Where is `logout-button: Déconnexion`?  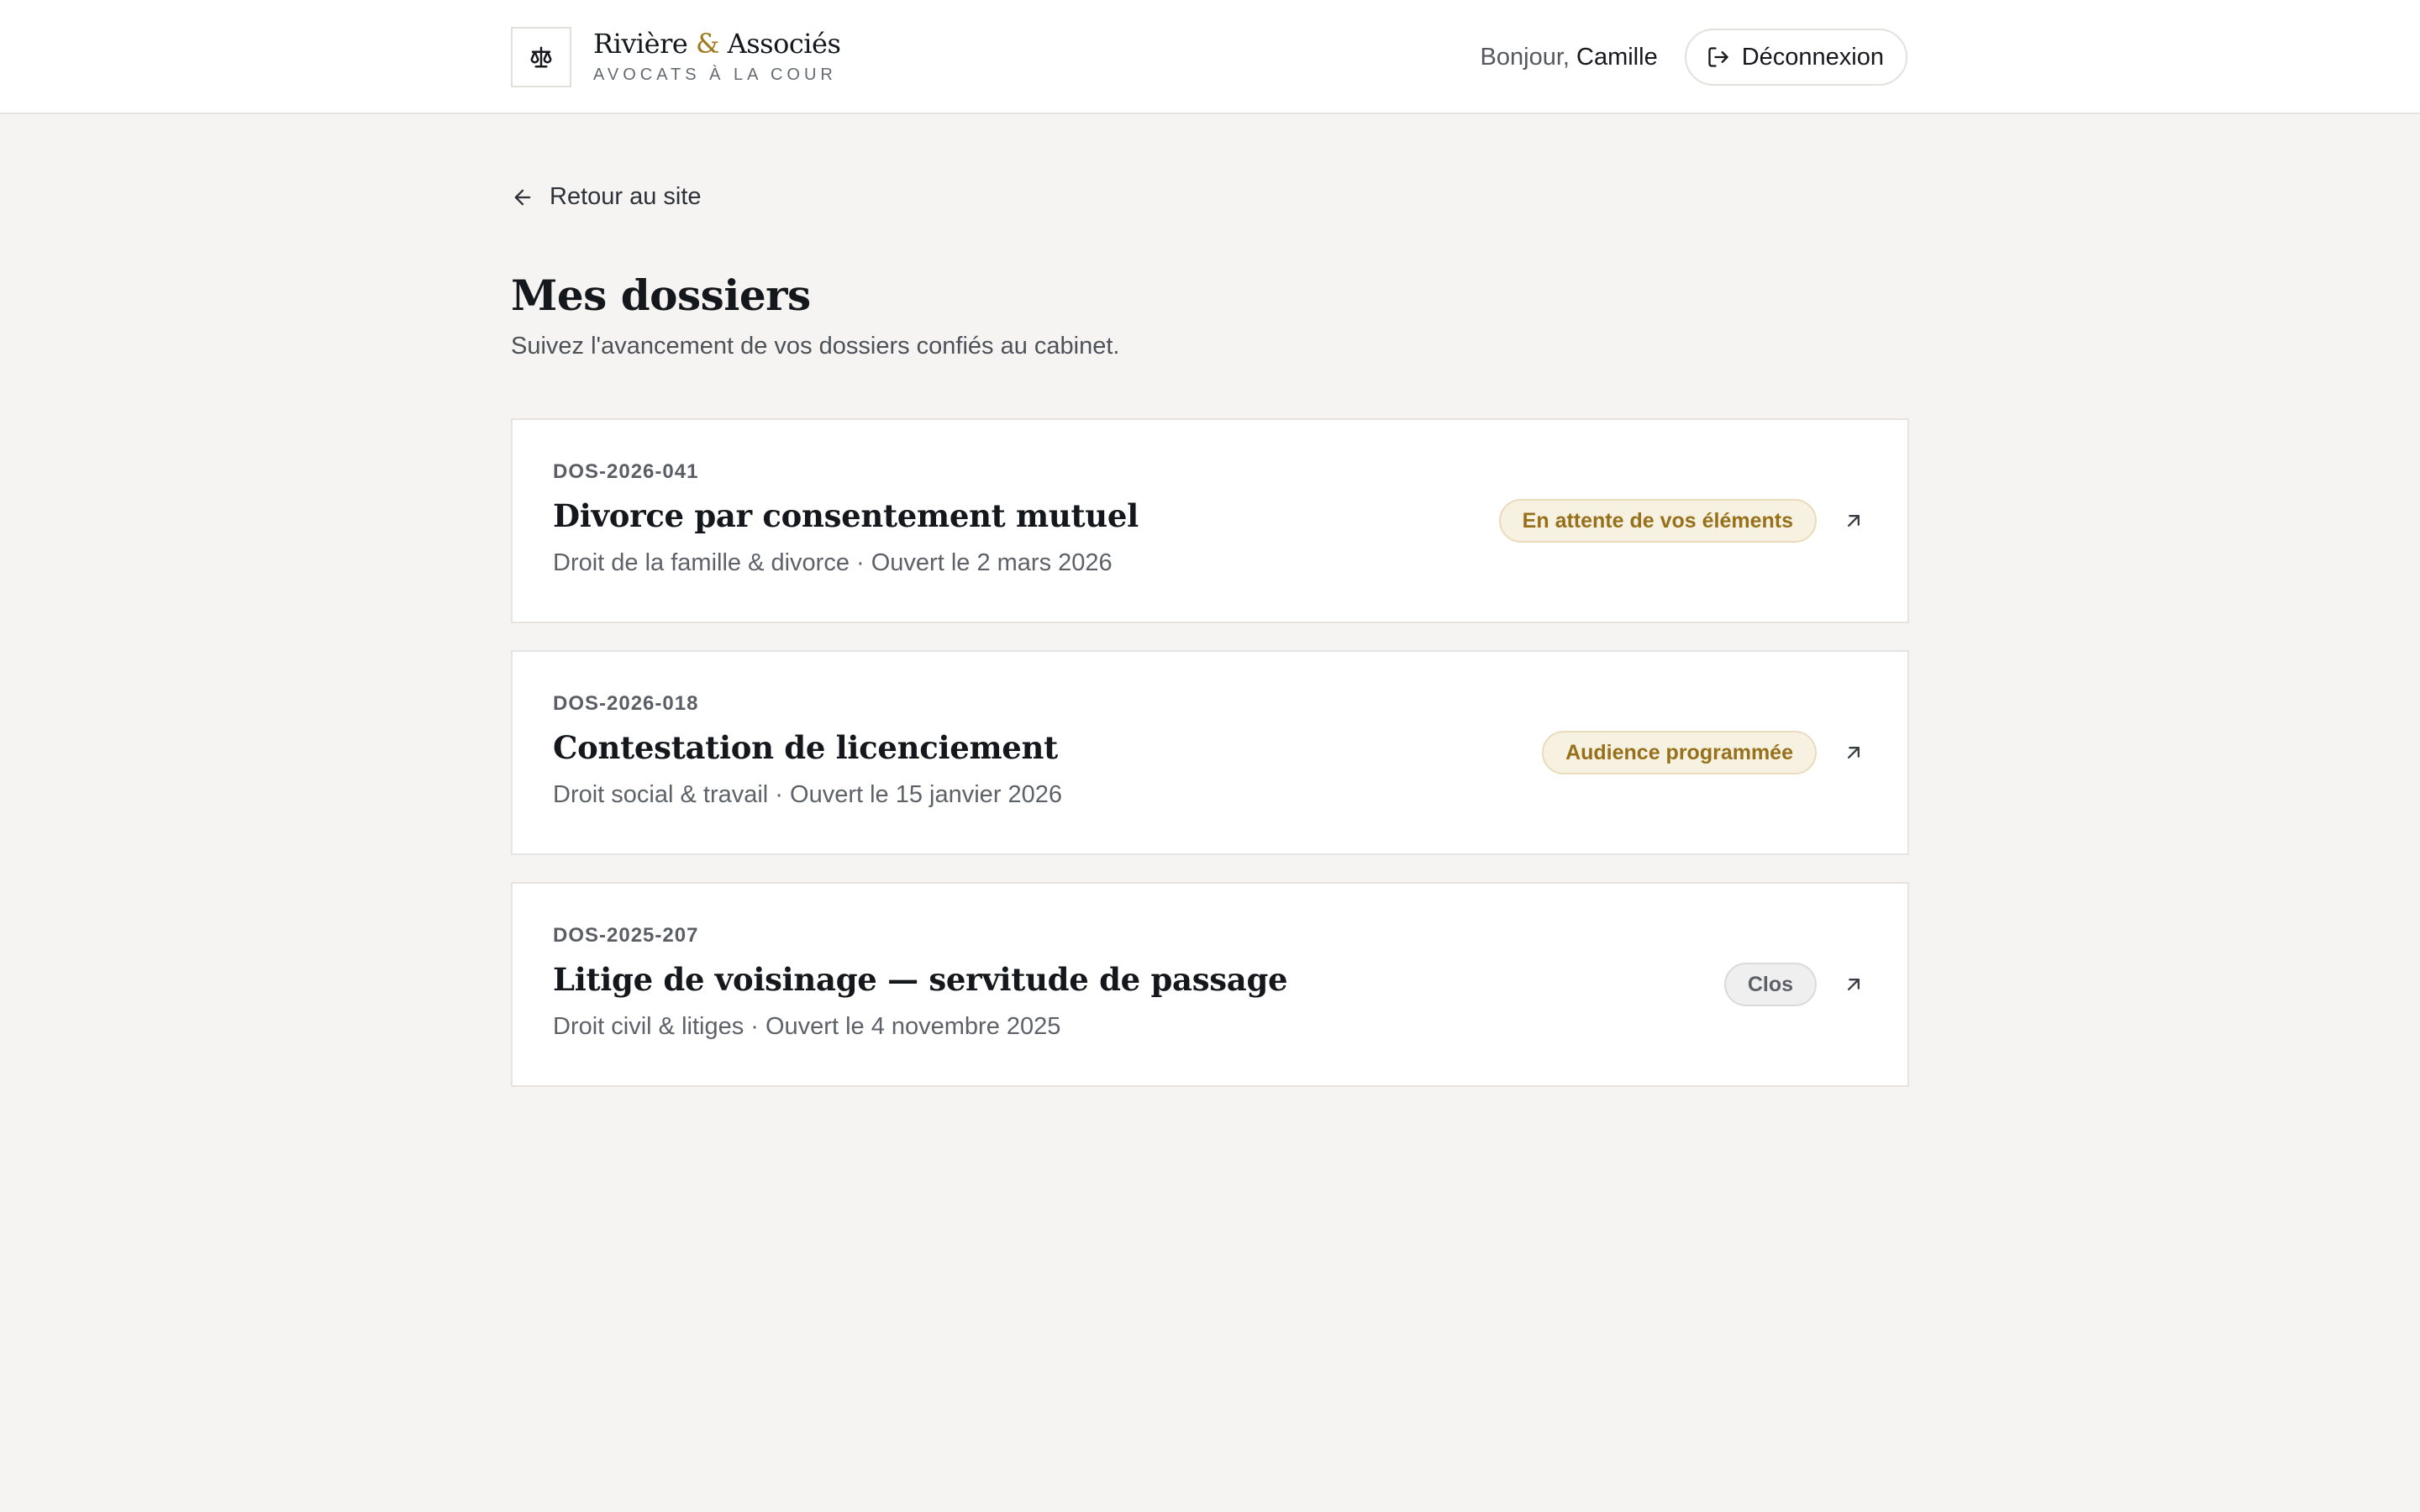 logout-button: Déconnexion is located at coordinates (1796, 57).